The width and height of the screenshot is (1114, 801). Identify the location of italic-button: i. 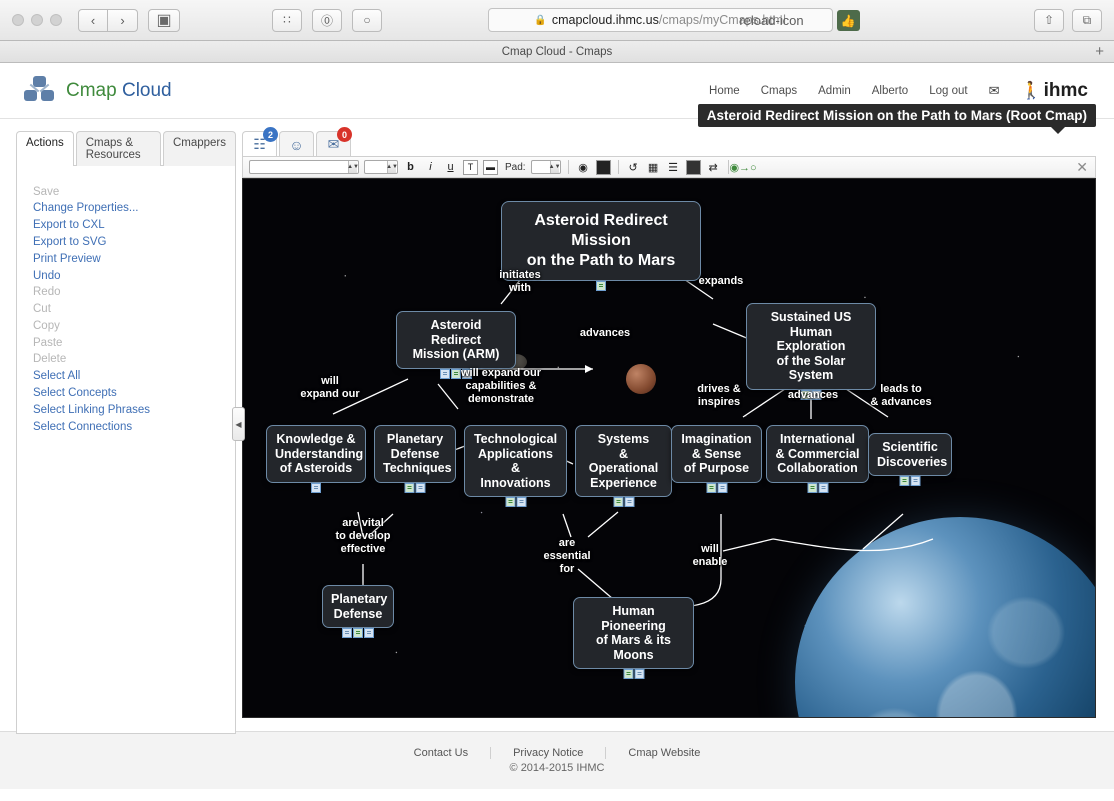
(430, 167).